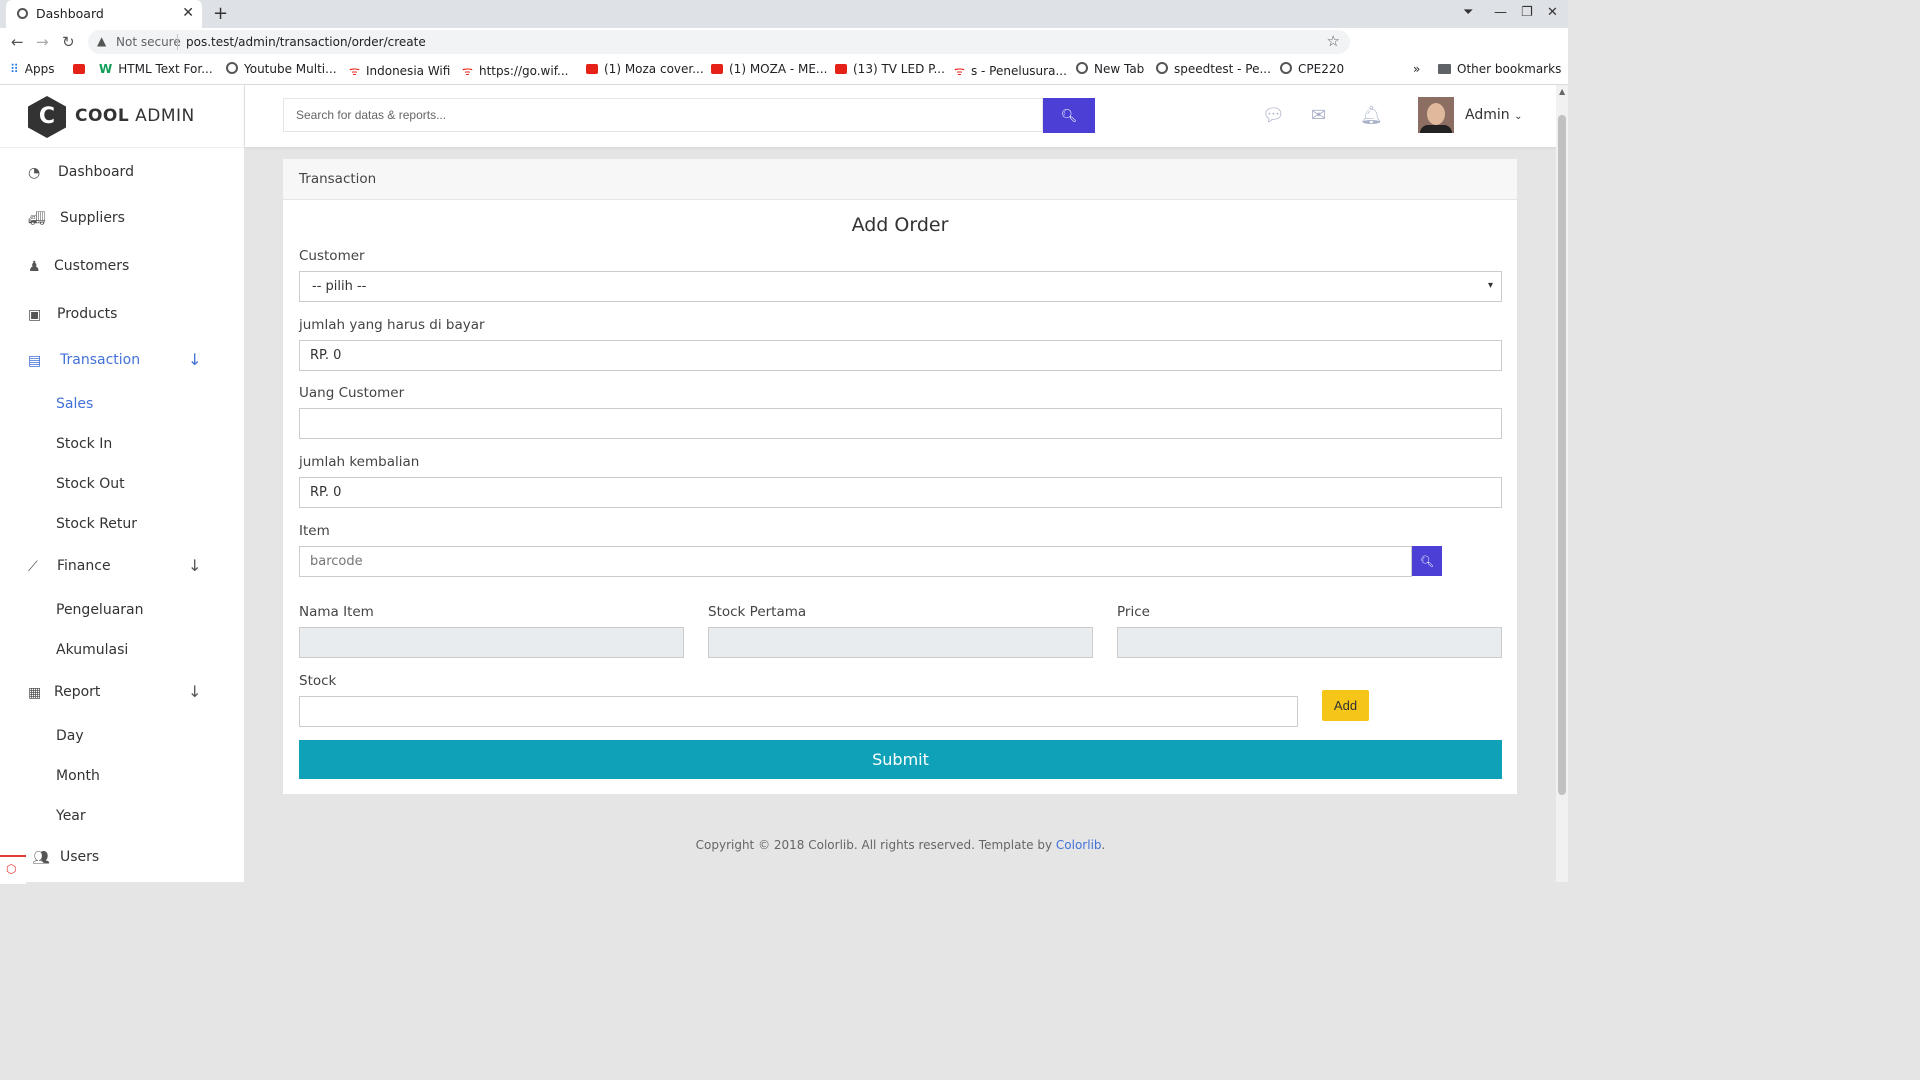  I want to click on debugbar-toggle: ⬡, so click(13, 869).